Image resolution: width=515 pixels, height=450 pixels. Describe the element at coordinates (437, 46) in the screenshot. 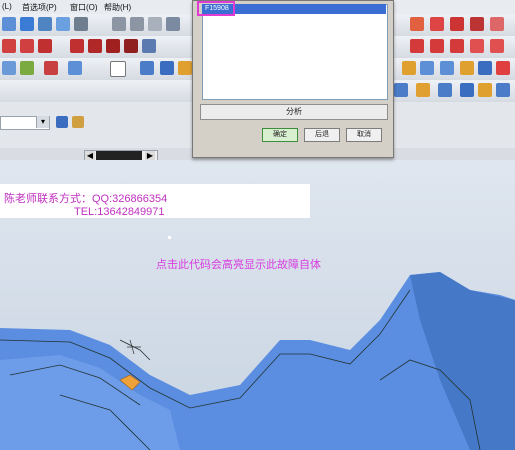

I see `corner-icon` at that location.